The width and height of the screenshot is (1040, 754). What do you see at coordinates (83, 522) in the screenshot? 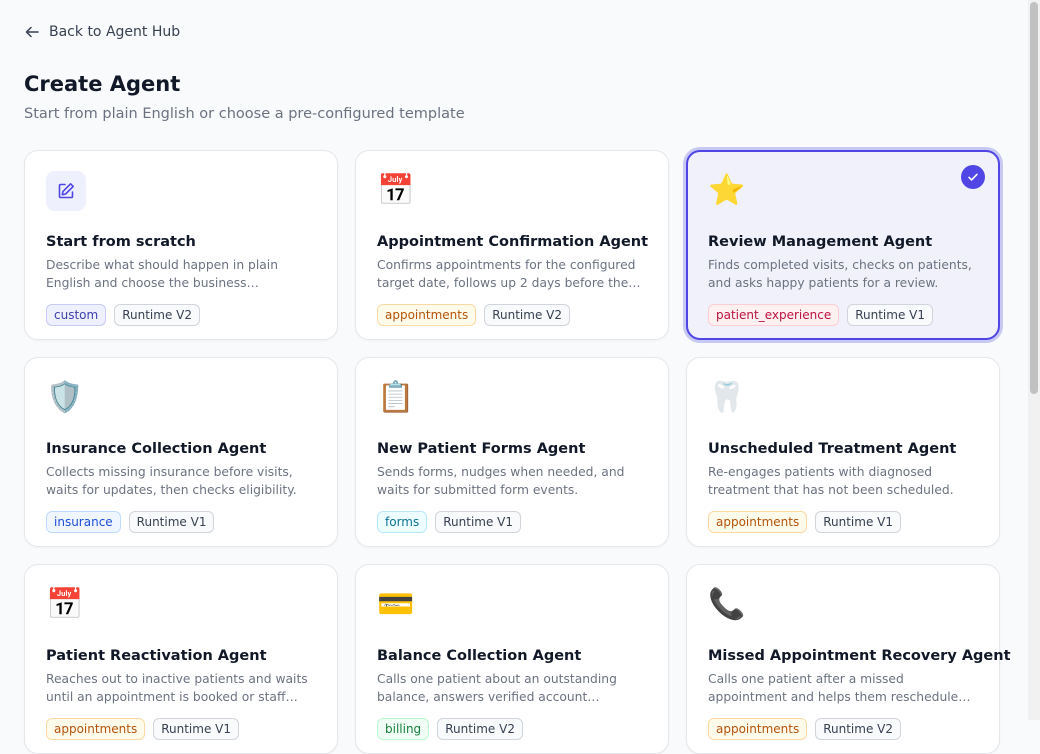
I see `category-badge: insurance` at bounding box center [83, 522].